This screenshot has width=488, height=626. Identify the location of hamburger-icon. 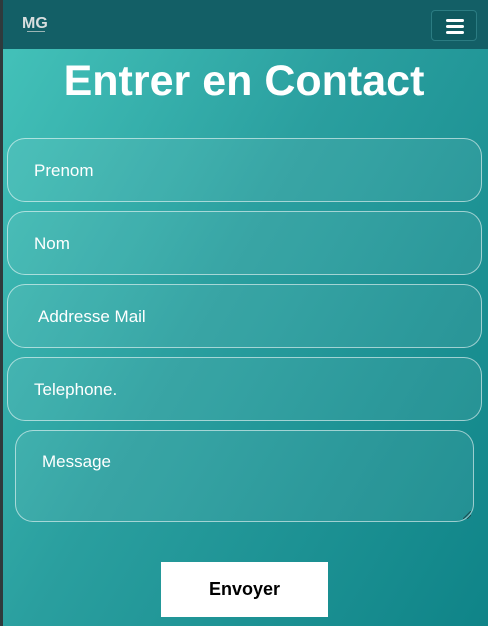
(455, 26).